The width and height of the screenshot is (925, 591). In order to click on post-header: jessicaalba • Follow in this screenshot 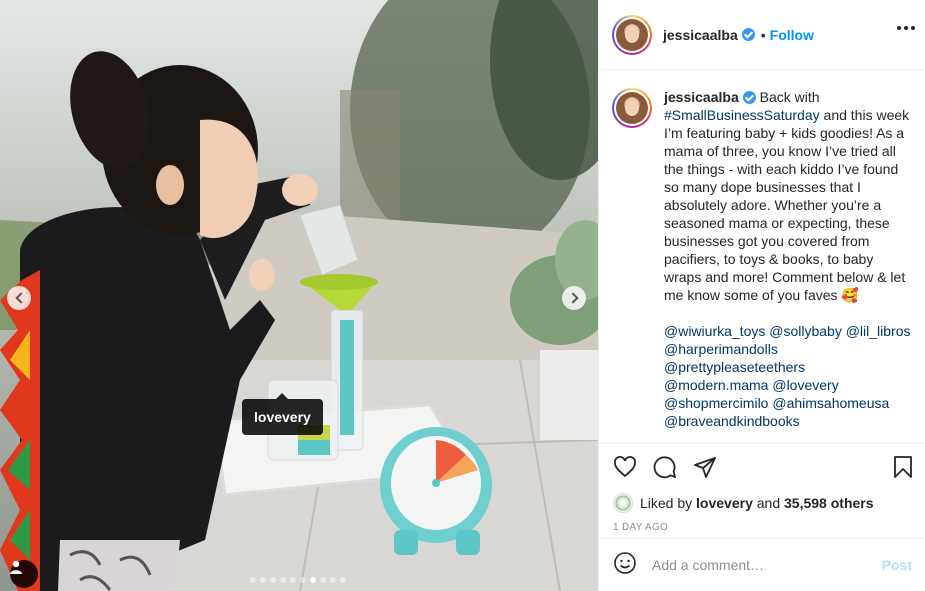, I will do `click(762, 35)`.